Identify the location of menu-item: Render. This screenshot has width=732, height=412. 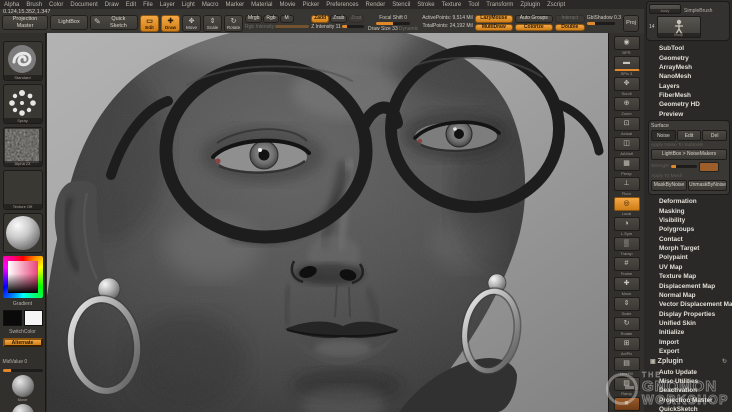
(376, 5).